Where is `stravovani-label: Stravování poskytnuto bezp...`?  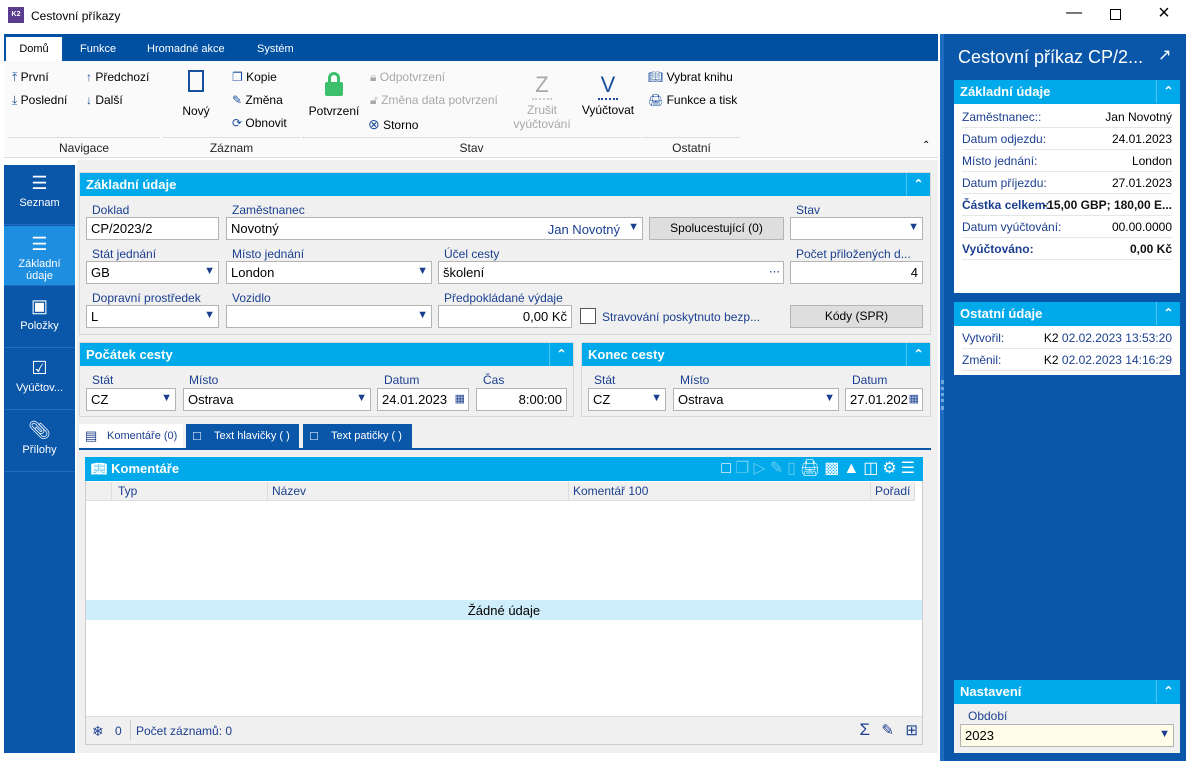
stravovani-label: Stravování poskytnuto bezp... is located at coordinates (681, 317).